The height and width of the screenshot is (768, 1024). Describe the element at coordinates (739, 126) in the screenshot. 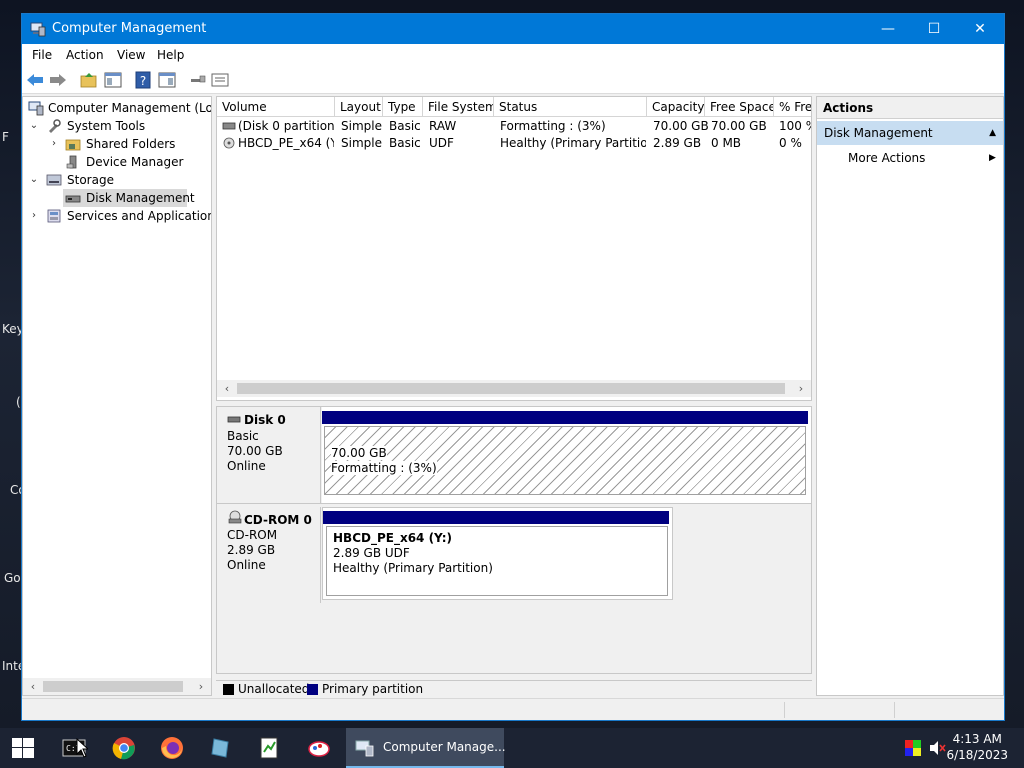

I see `cell-free-space: 70.00 GB` at that location.